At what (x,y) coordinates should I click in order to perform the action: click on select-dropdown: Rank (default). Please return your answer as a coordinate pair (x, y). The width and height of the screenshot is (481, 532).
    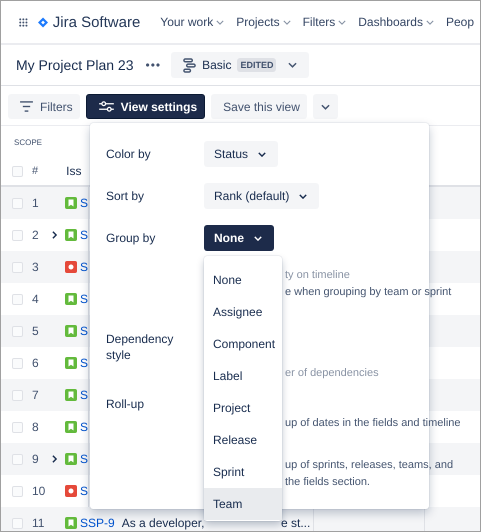
    Looking at the image, I should click on (262, 196).